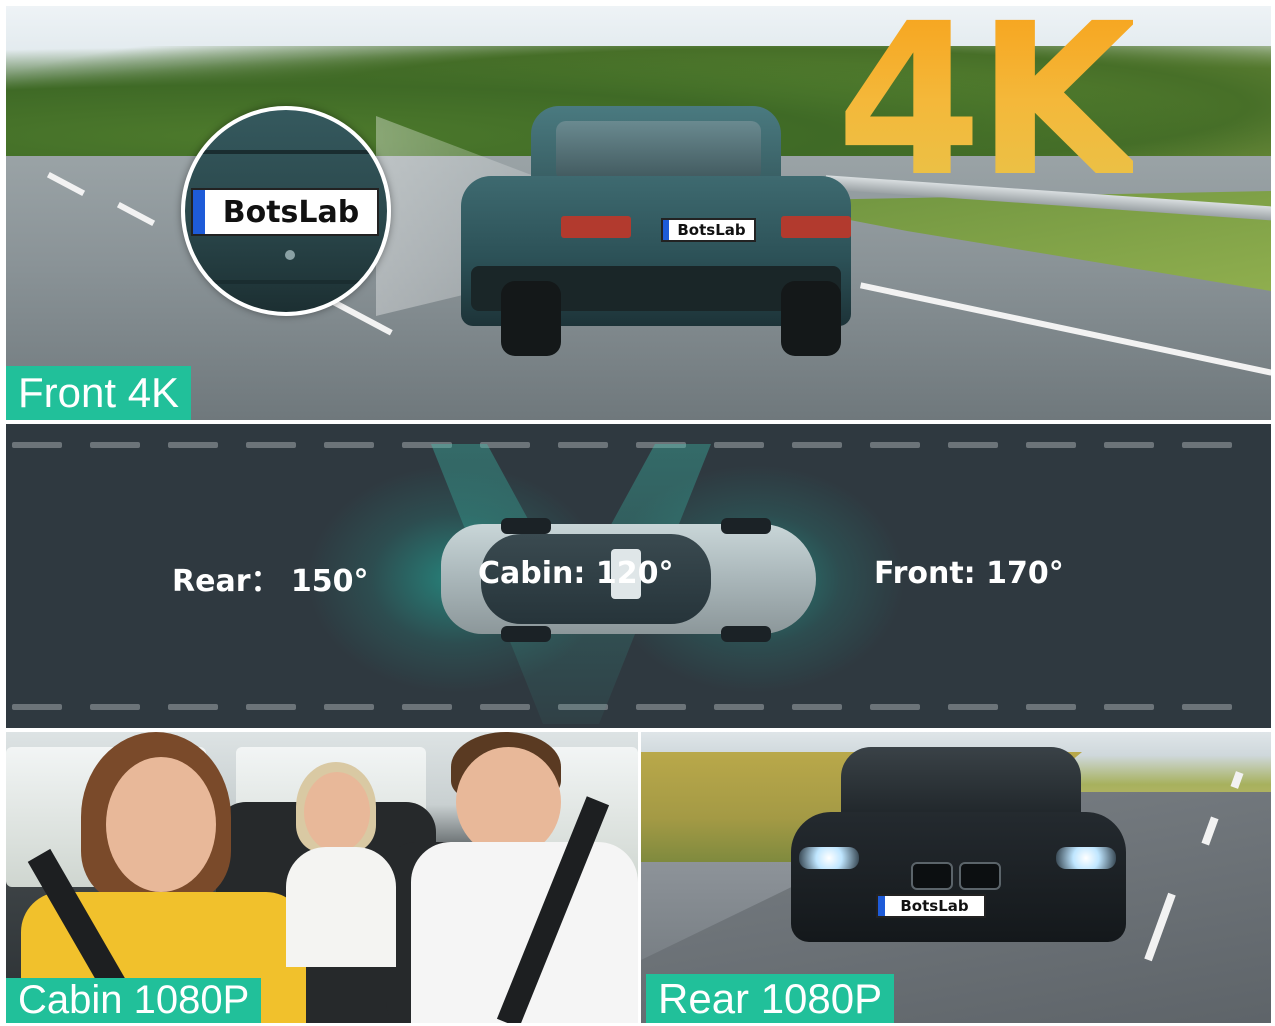 This screenshot has height=1026, width=1275. Describe the element at coordinates (932, 876) in the screenshot. I see `bmw-kidney-grille-left` at that location.